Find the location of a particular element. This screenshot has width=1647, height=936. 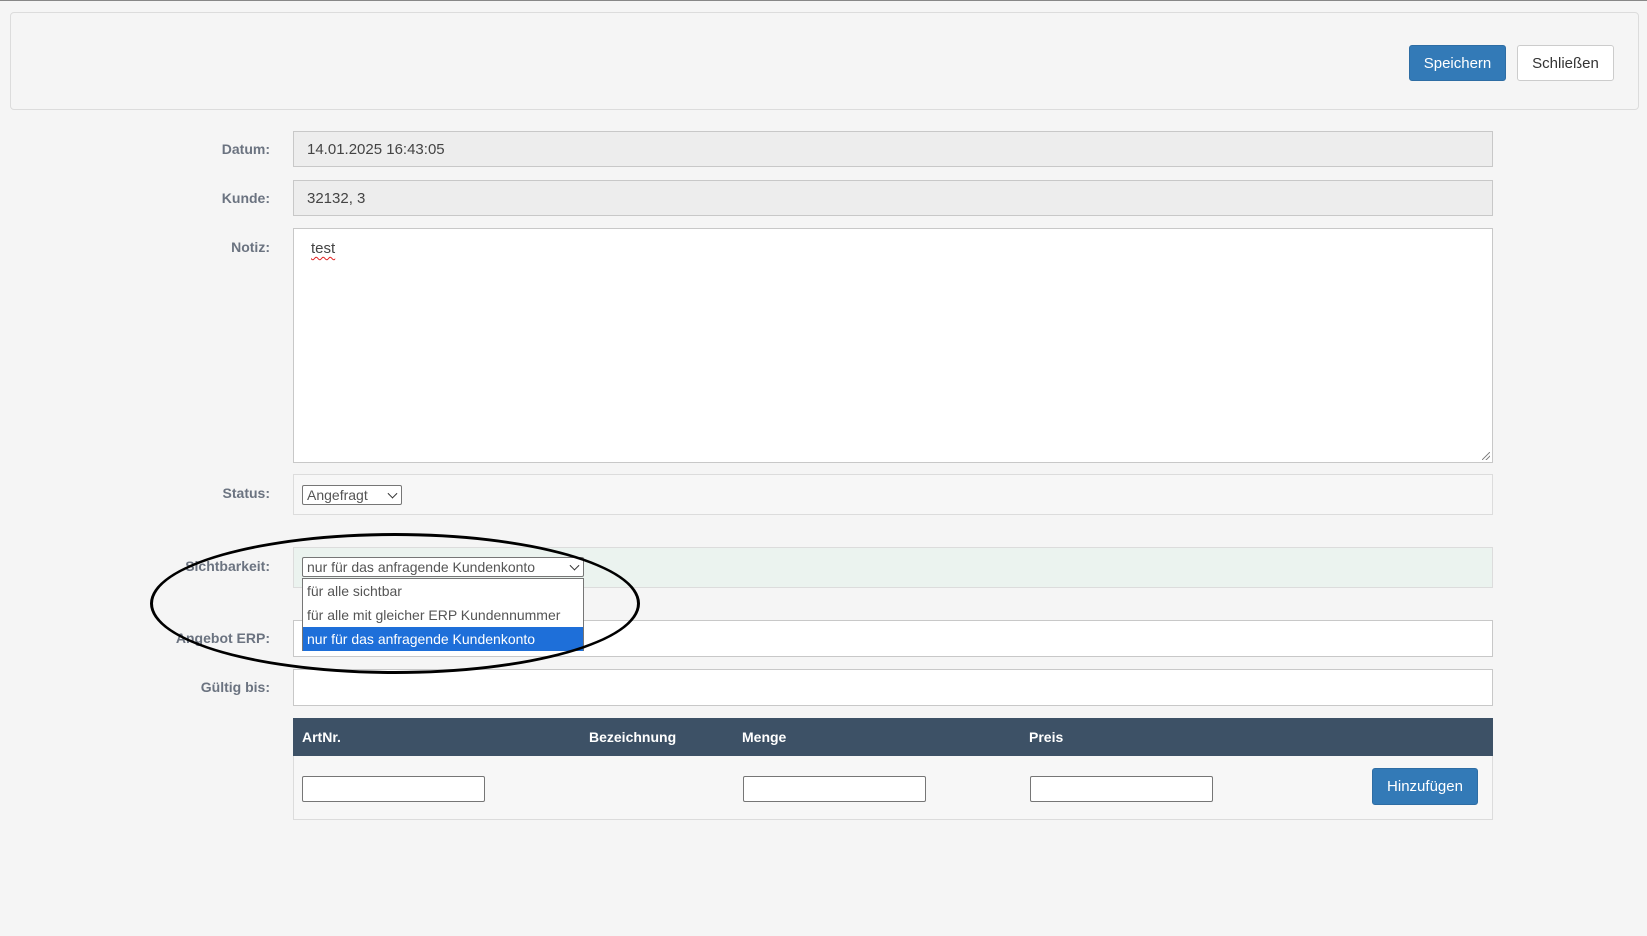

status-selected-value: Angefragt is located at coordinates (337, 495).